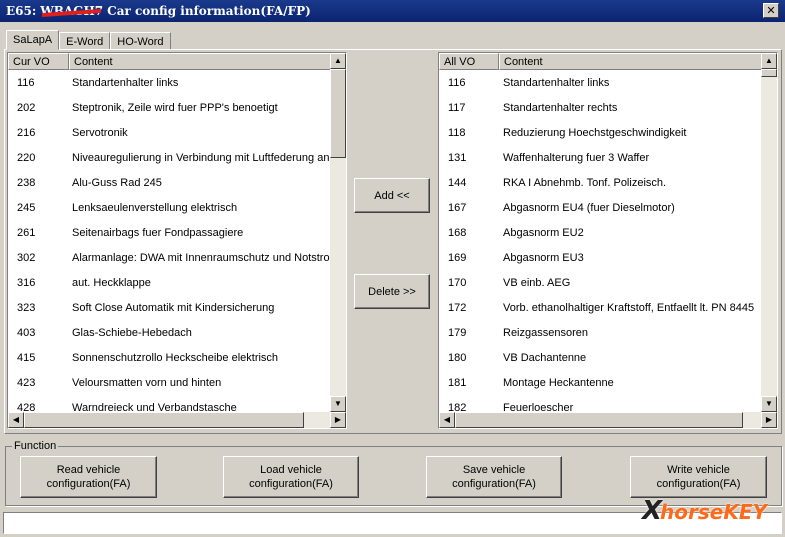  Describe the element at coordinates (585, 182) in the screenshot. I see `vo-content: RKA I Abnehmb. Tonf. Polizeisch.` at that location.